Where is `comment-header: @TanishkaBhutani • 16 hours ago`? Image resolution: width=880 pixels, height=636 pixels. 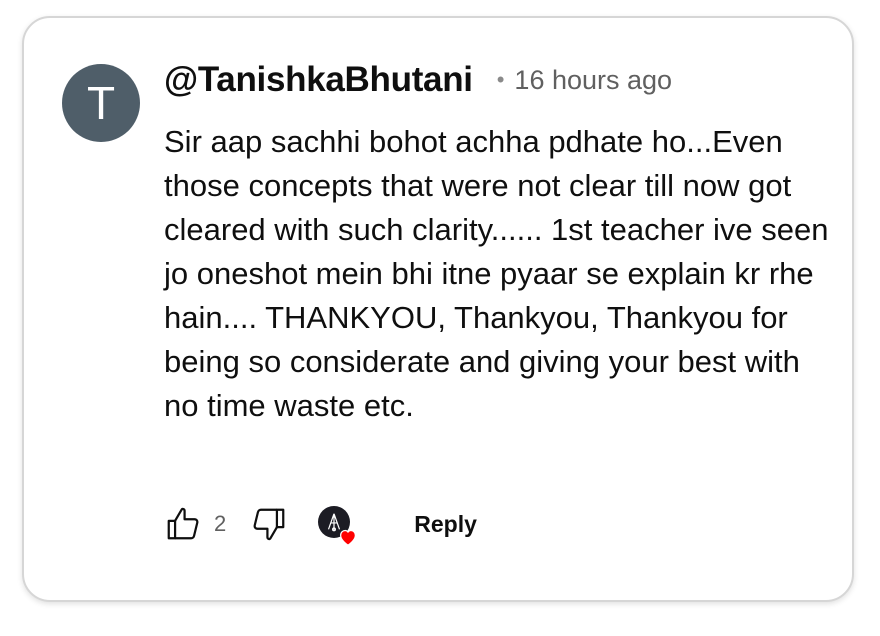 comment-header: @TanishkaBhutani • 16 hours ago is located at coordinates (418, 80).